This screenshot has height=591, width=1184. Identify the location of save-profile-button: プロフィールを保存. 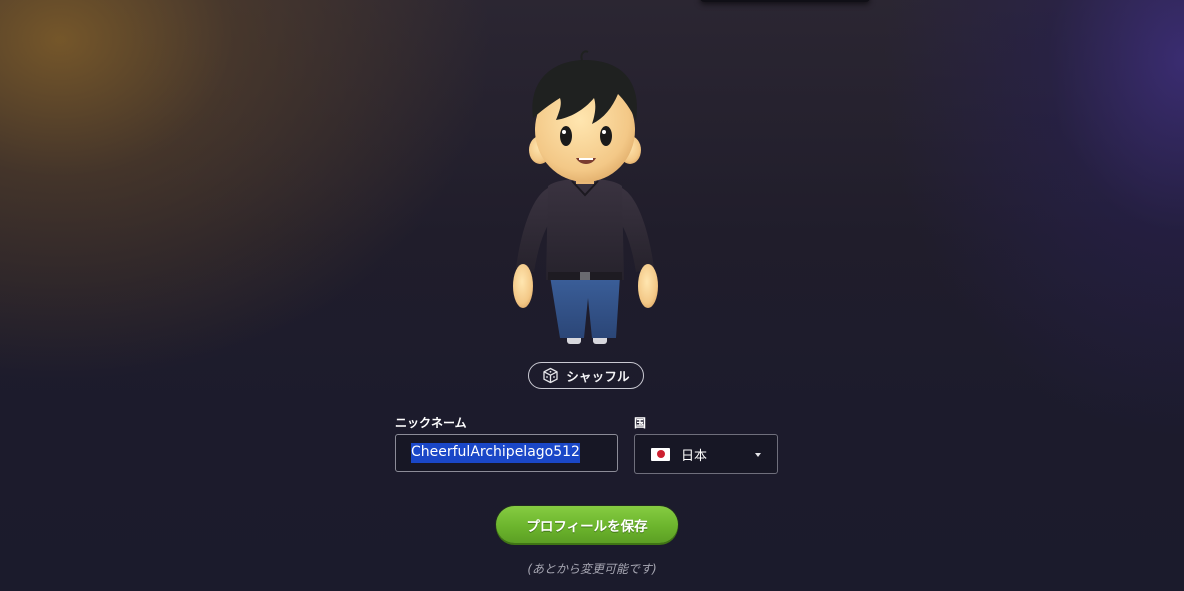
(587, 524).